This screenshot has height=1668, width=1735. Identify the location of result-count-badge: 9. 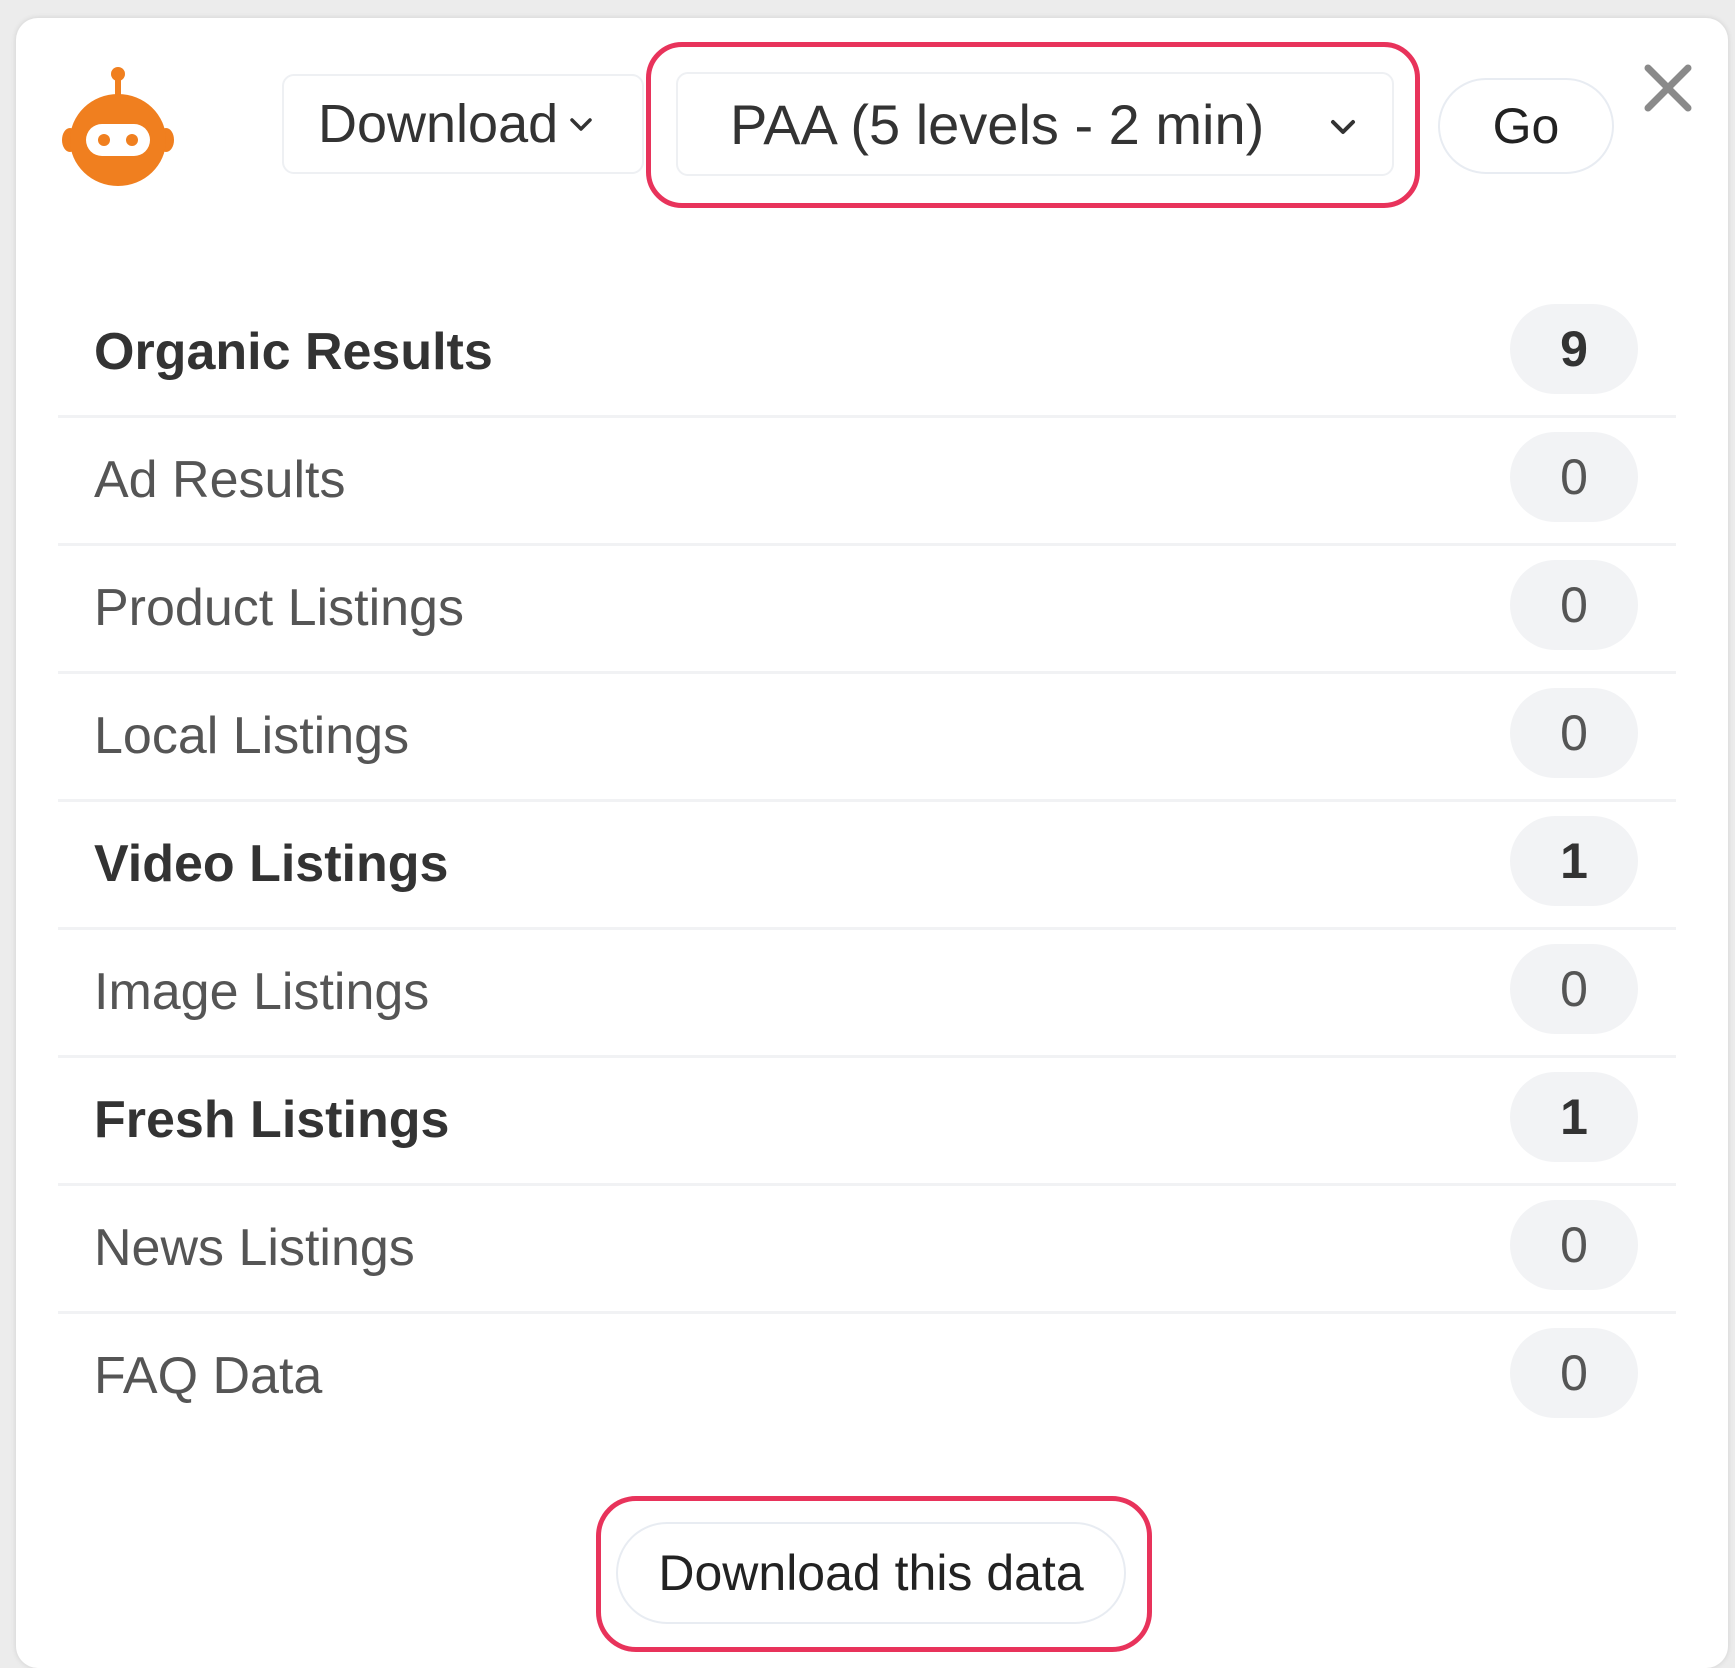
(1574, 349).